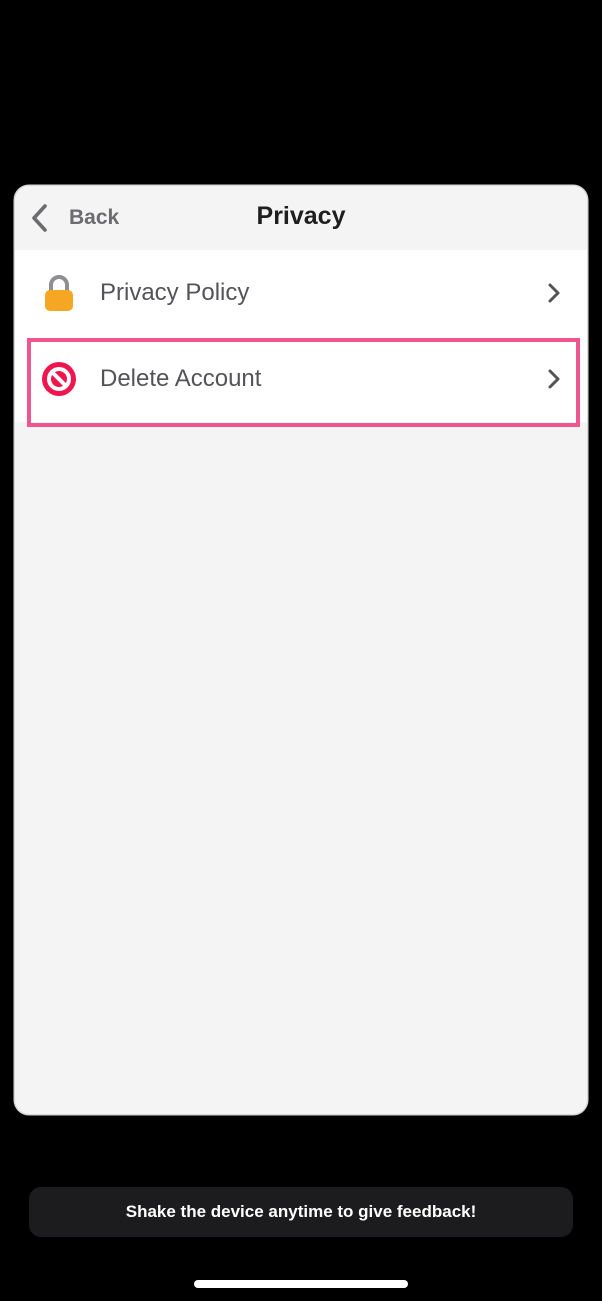 Image resolution: width=602 pixels, height=1301 pixels. What do you see at coordinates (59, 379) in the screenshot?
I see `no-entry-icon` at bounding box center [59, 379].